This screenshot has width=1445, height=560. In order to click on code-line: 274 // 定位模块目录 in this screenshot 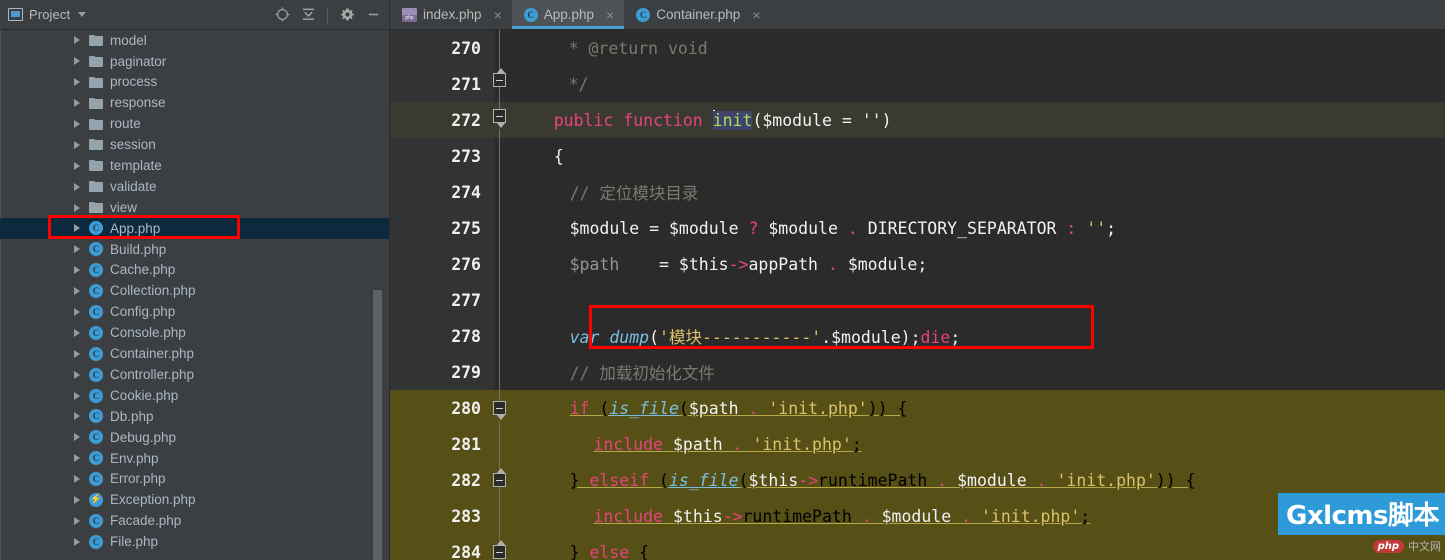, I will do `click(917, 192)`.